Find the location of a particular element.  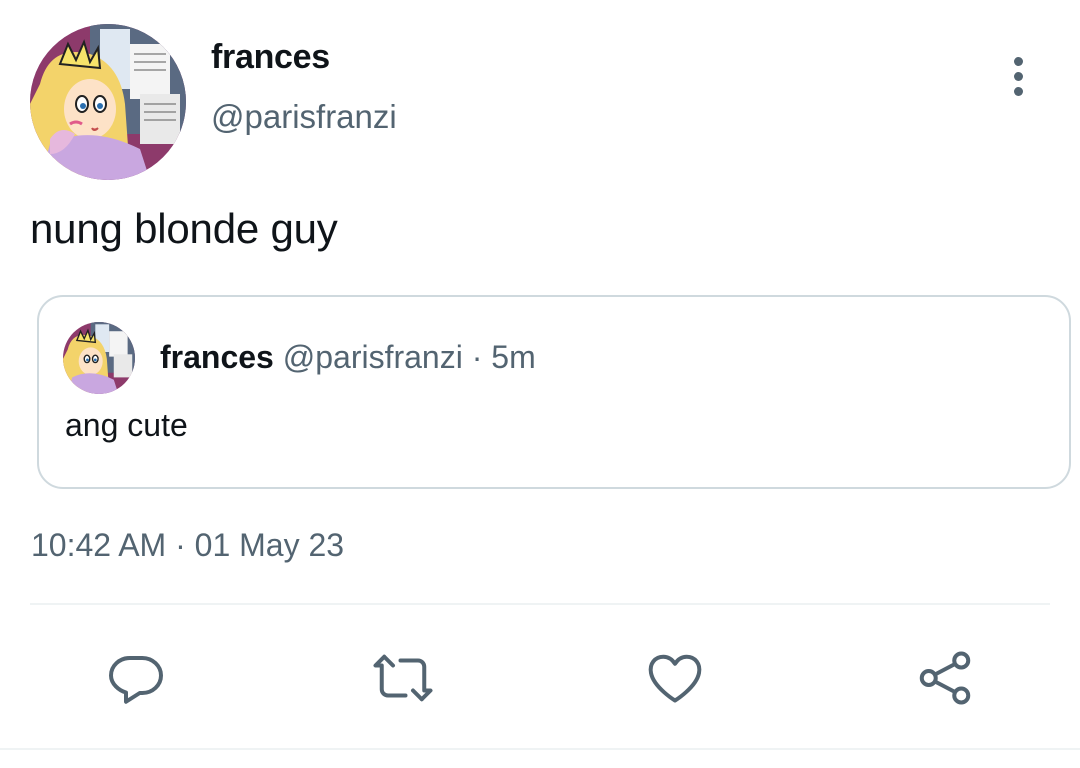

share-button is located at coordinates (945, 678).